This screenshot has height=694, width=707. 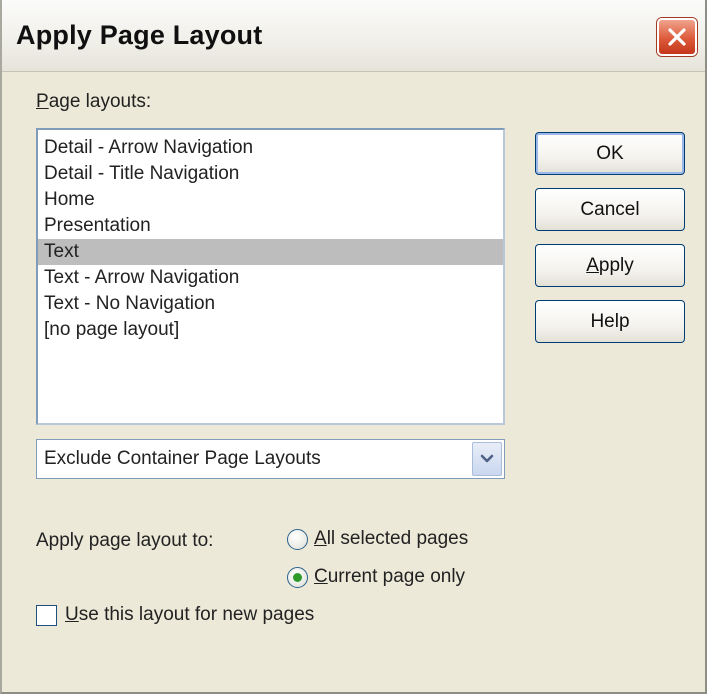 I want to click on apply-button-rest: pply, so click(x=616, y=265).